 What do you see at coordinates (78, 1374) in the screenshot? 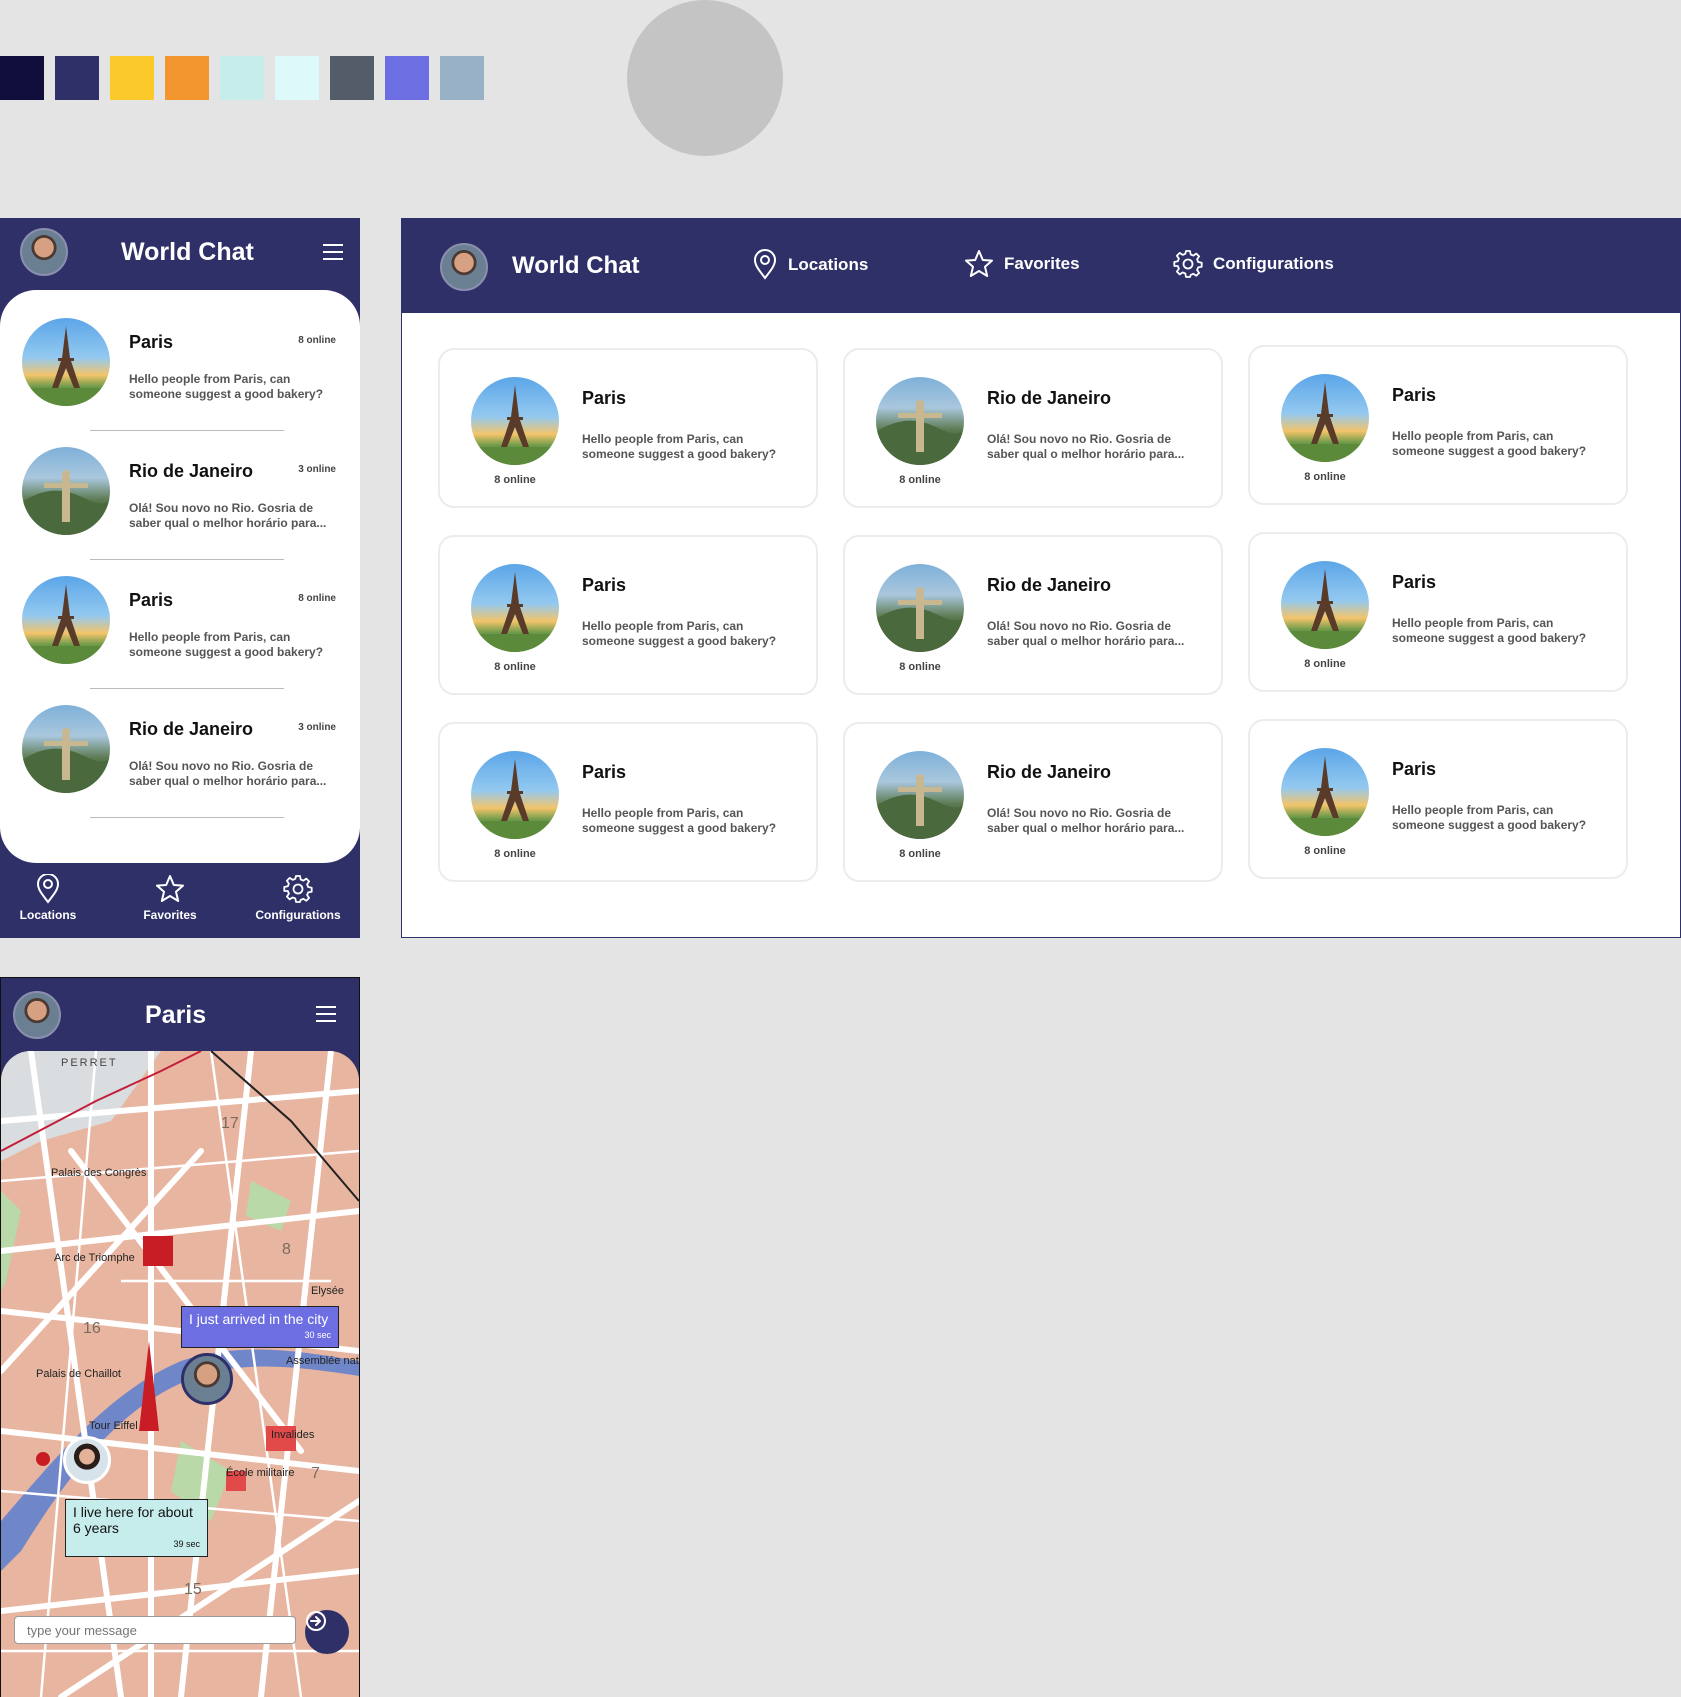
I see `map-label-palais-chaillot: Palais de Chaillot` at bounding box center [78, 1374].